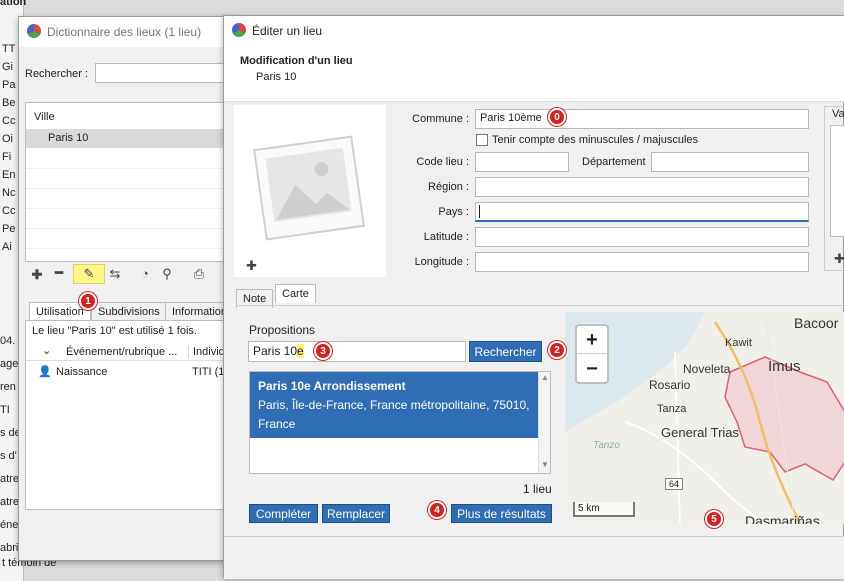  Describe the element at coordinates (642, 212) in the screenshot. I see `country-input` at that location.